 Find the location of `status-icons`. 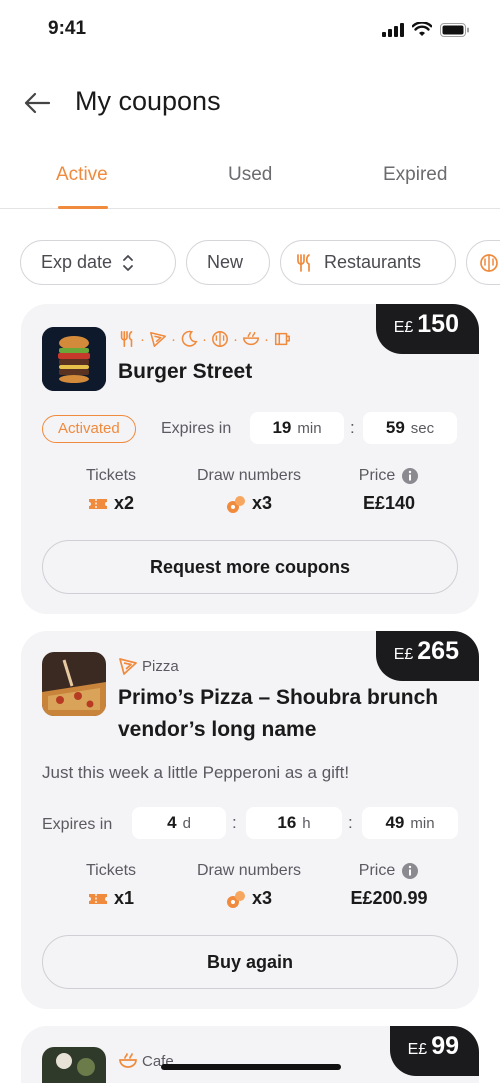

status-icons is located at coordinates (426, 29).